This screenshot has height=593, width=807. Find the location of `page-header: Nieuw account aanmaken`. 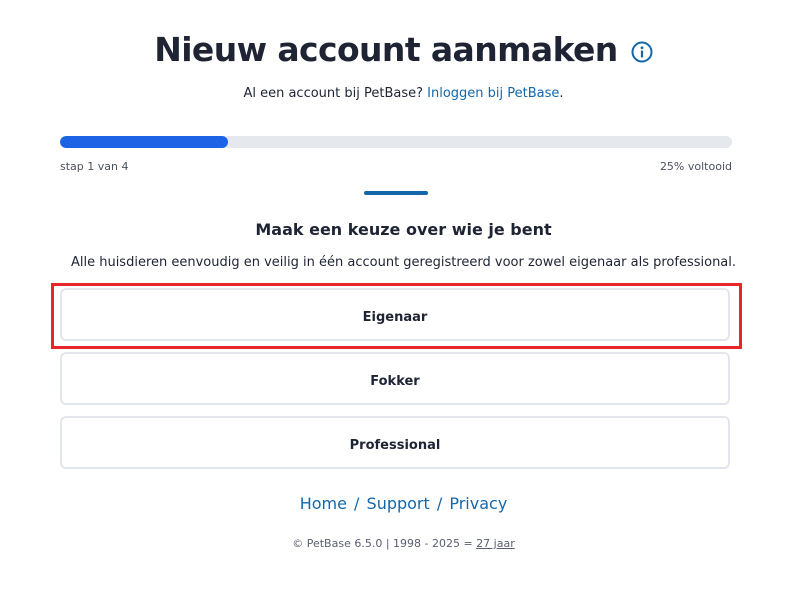

page-header: Nieuw account aanmaken is located at coordinates (403, 49).